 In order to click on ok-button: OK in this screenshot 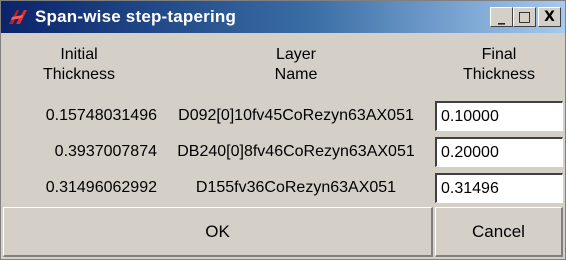, I will do `click(218, 232)`.